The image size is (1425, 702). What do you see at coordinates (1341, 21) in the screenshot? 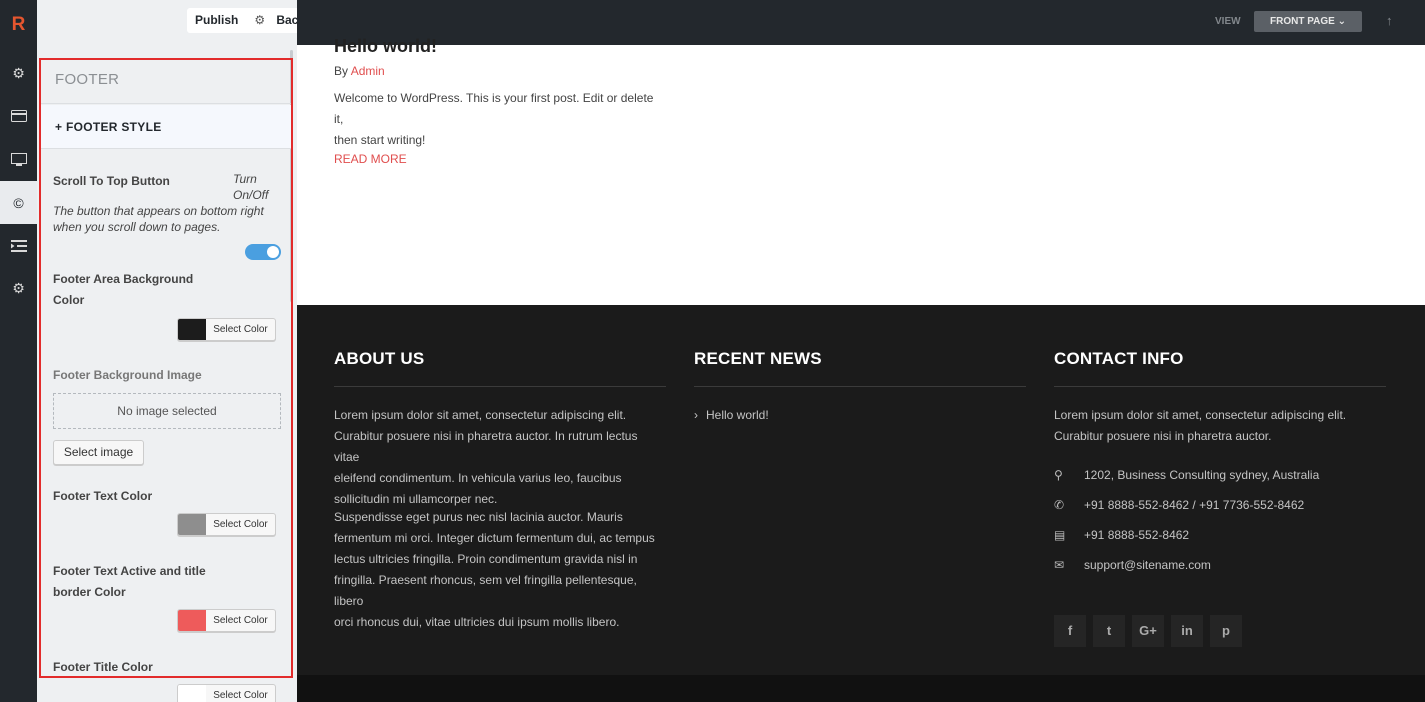
I see `chevron-down-icon: ⌄` at bounding box center [1341, 21].